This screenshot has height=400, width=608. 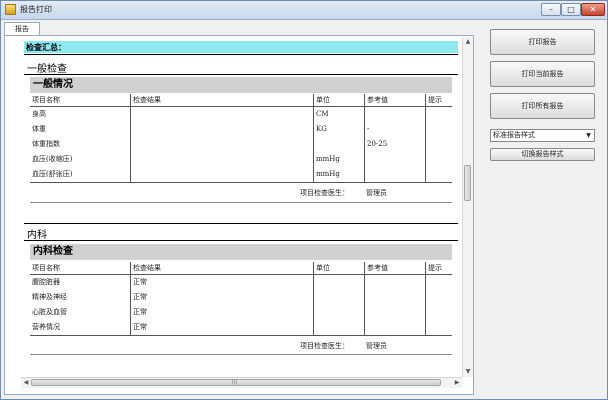 I want to click on item-name: 血压(舒张压), so click(x=80, y=175).